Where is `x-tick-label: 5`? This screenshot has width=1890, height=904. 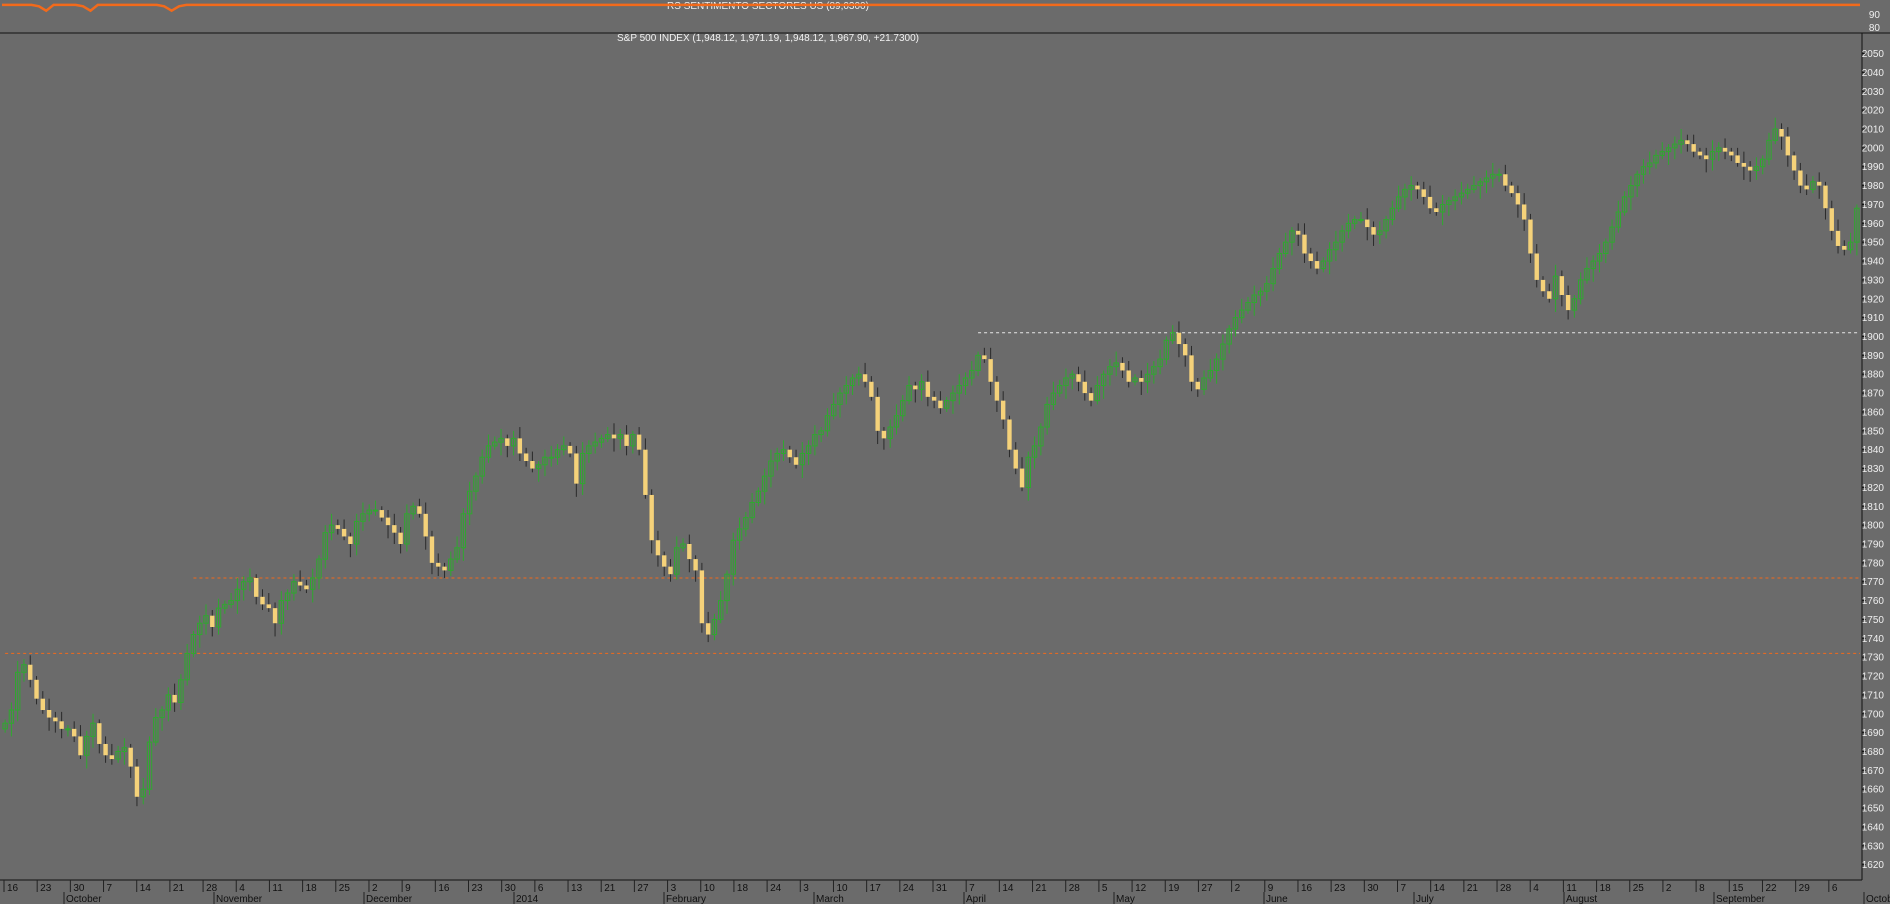 x-tick-label: 5 is located at coordinates (1105, 888).